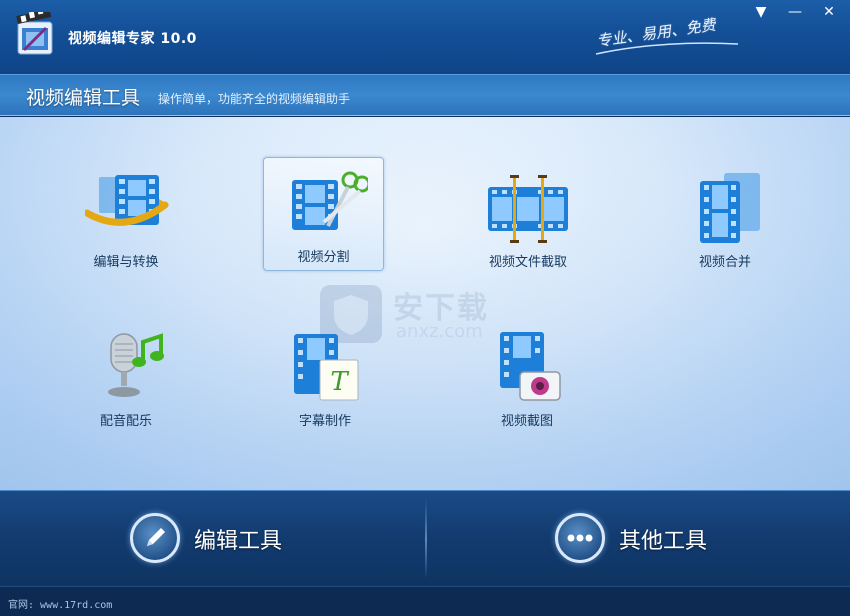  I want to click on tool-video-split: 视频分割, so click(323, 214).